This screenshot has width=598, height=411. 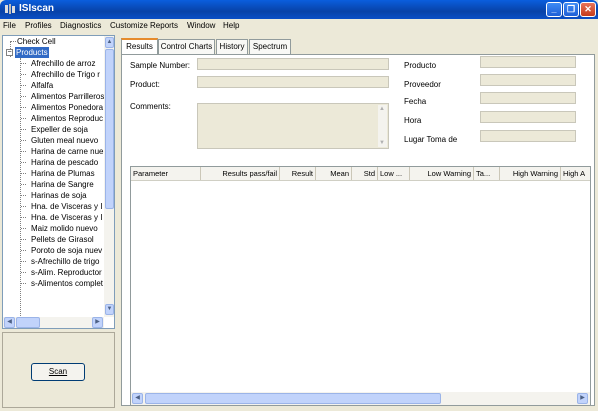 I want to click on tree-item-label: Pellets de Girasol, so click(x=62, y=239).